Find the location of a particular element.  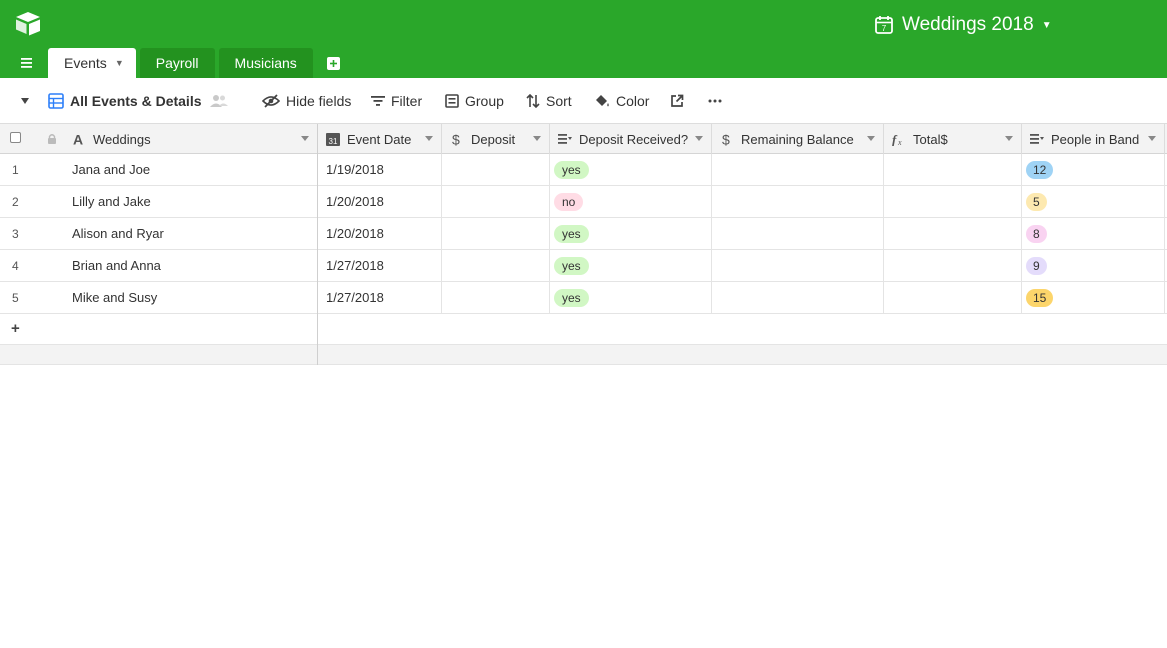

table-row: 4 Brian and Anna 1/27/2018 yes 9 is located at coordinates (583, 266).